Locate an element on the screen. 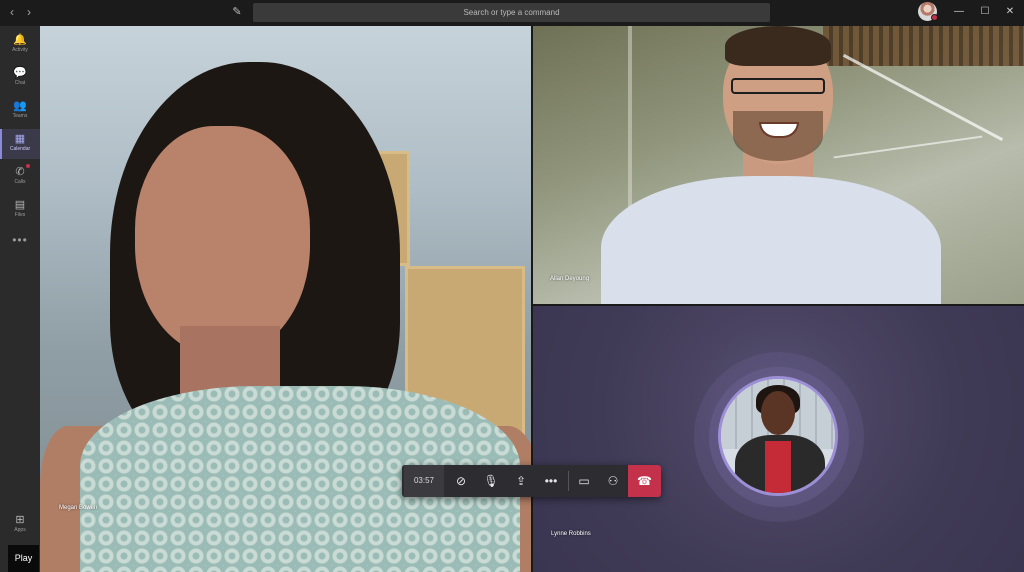 The width and height of the screenshot is (1024, 572). call-timer: 03:57 is located at coordinates (424, 481).